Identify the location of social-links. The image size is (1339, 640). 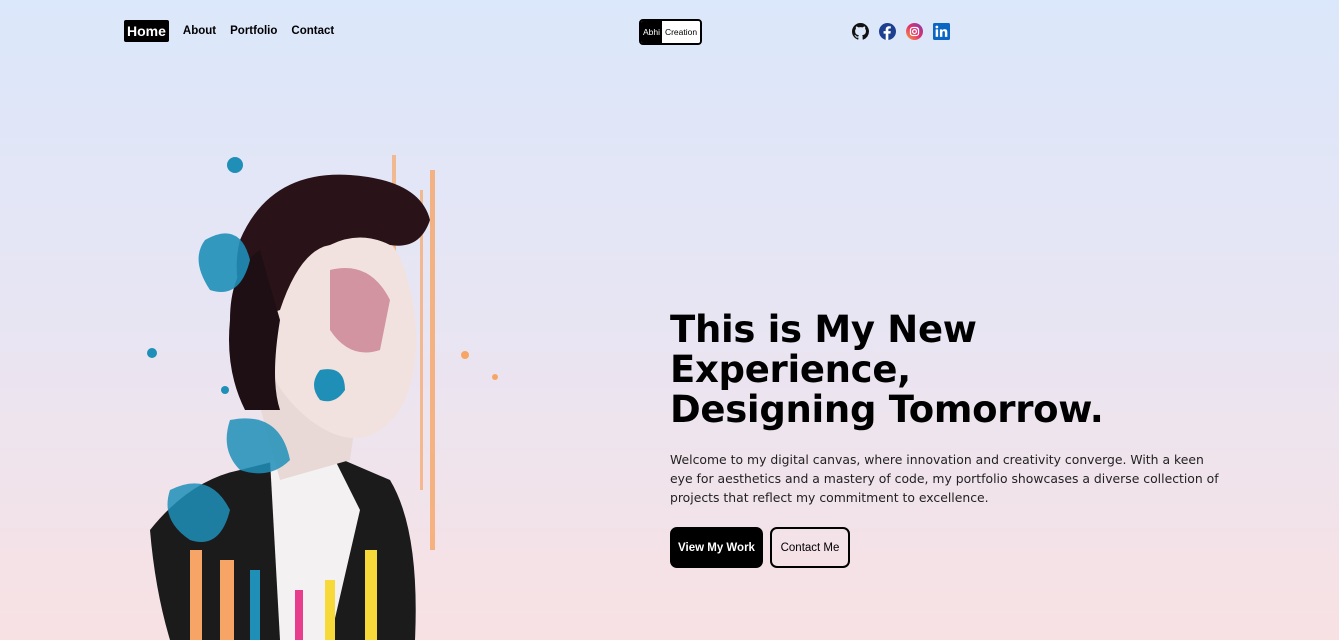
(901, 31).